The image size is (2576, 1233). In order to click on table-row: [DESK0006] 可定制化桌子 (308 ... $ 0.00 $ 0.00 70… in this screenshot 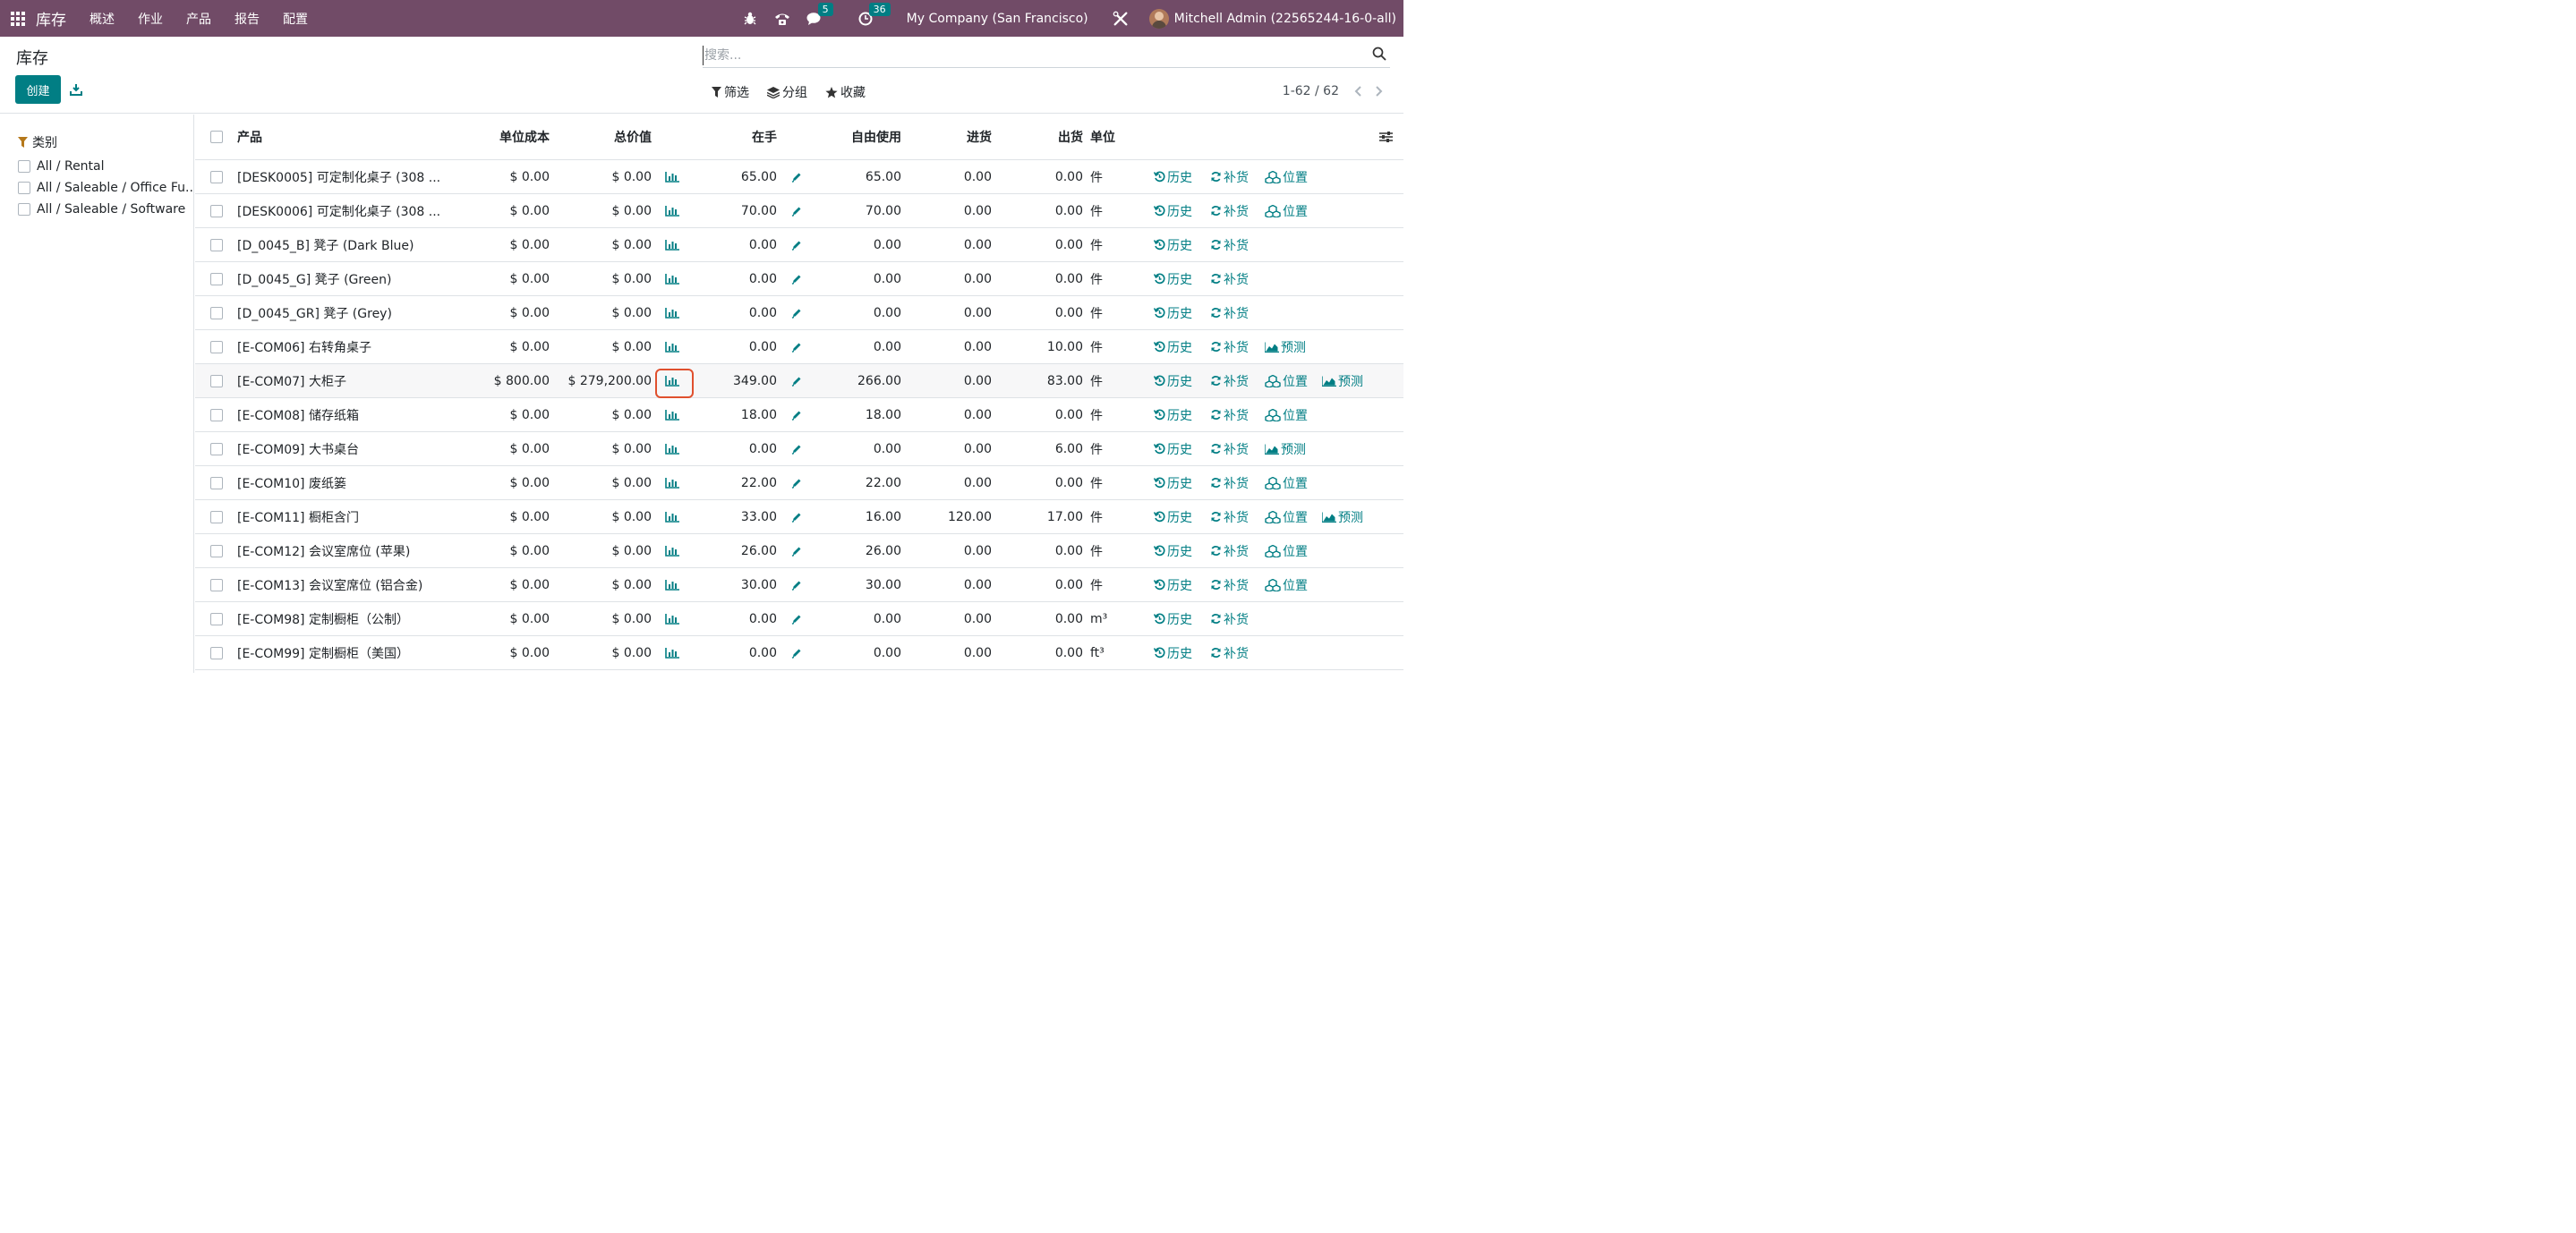, I will do `click(799, 211)`.